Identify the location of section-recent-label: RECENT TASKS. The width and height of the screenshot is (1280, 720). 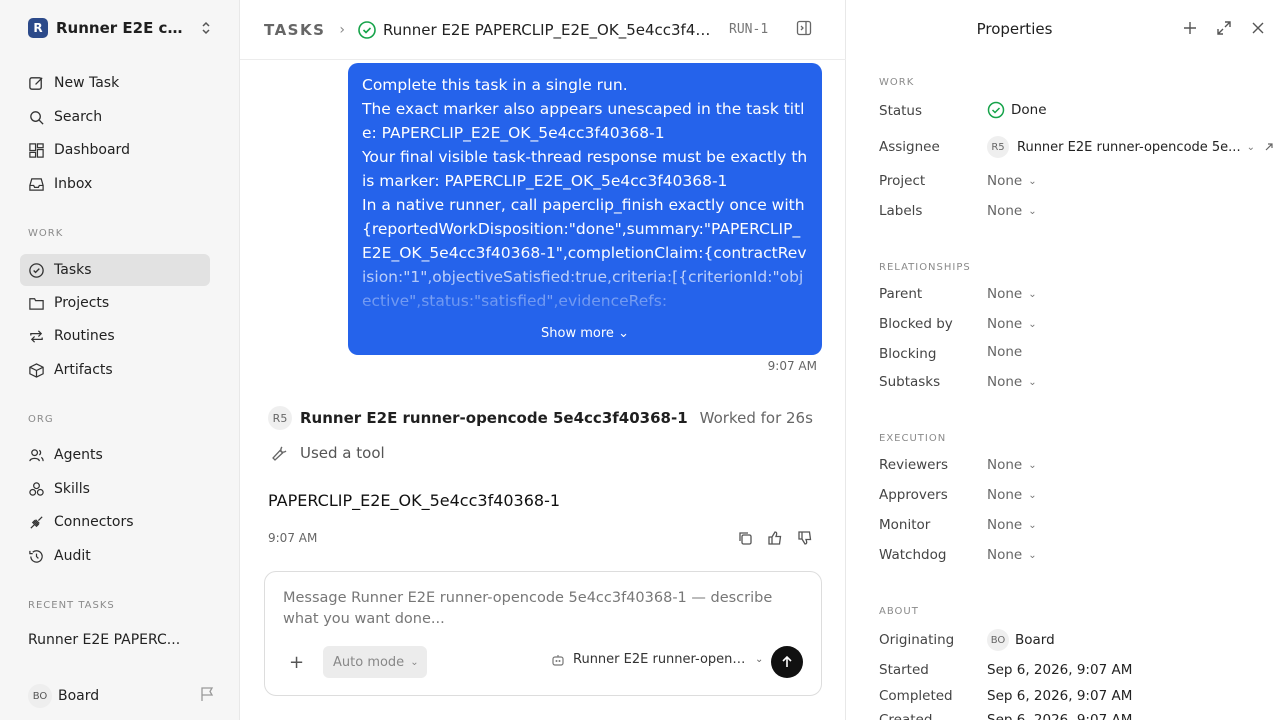
(71, 605).